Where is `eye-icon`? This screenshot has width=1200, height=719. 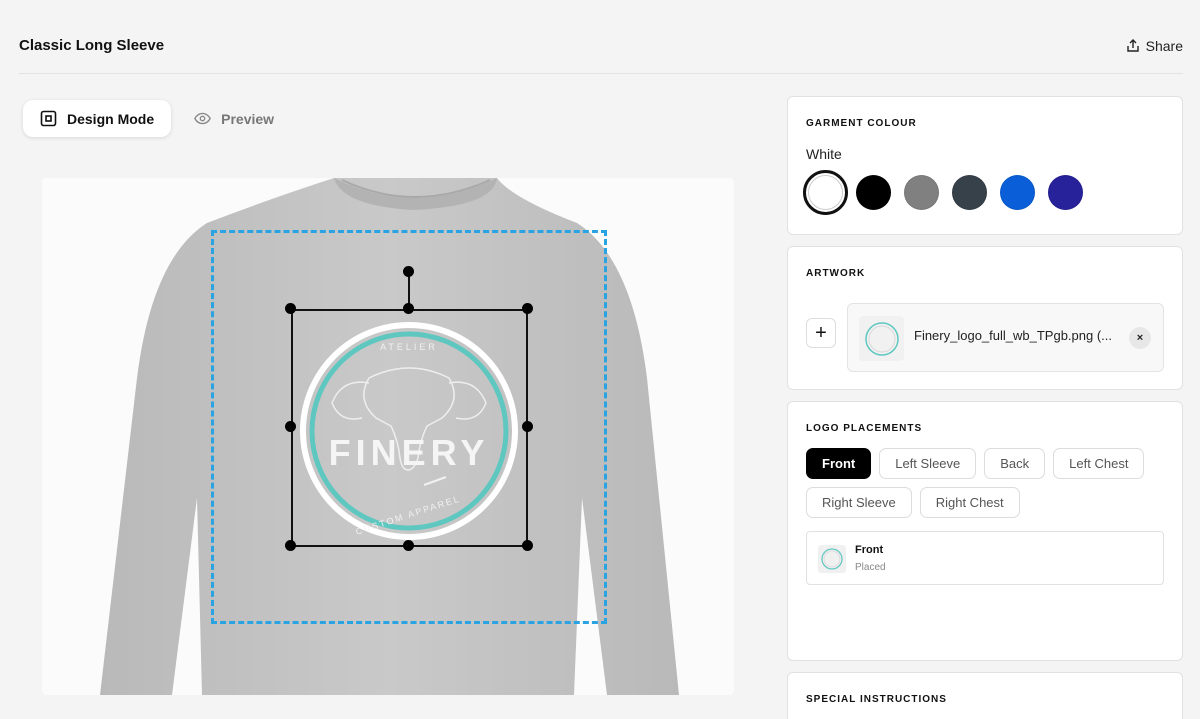
eye-icon is located at coordinates (203, 118).